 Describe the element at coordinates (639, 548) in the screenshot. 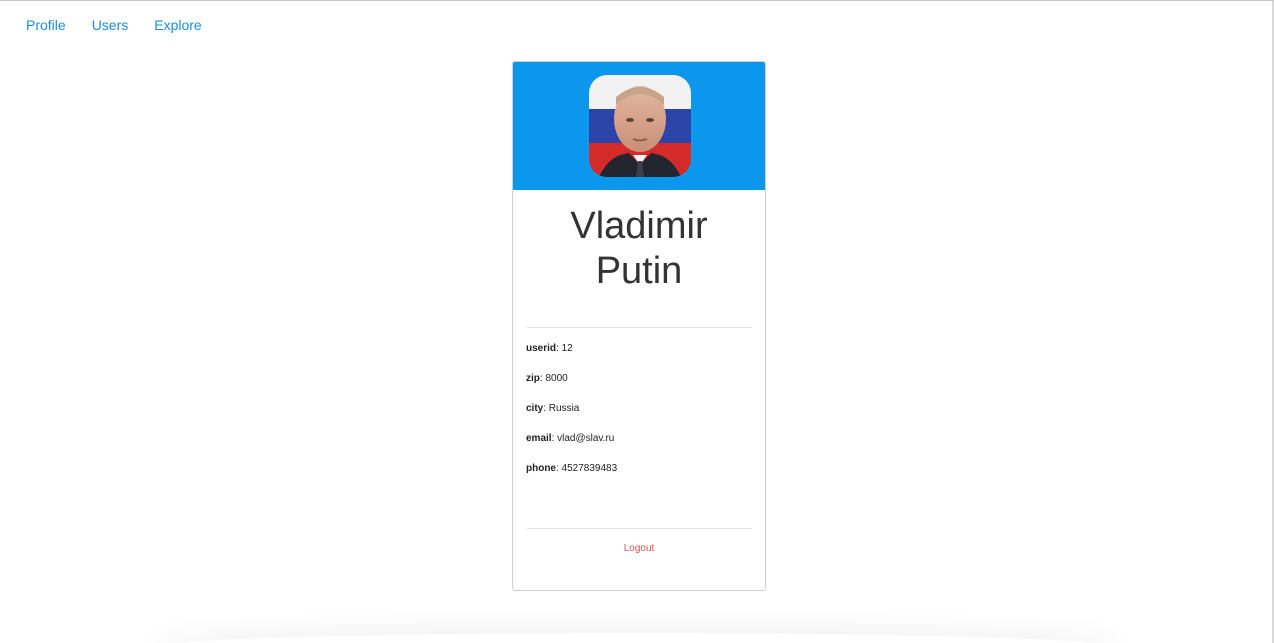

I see `logout-link: Logout` at that location.